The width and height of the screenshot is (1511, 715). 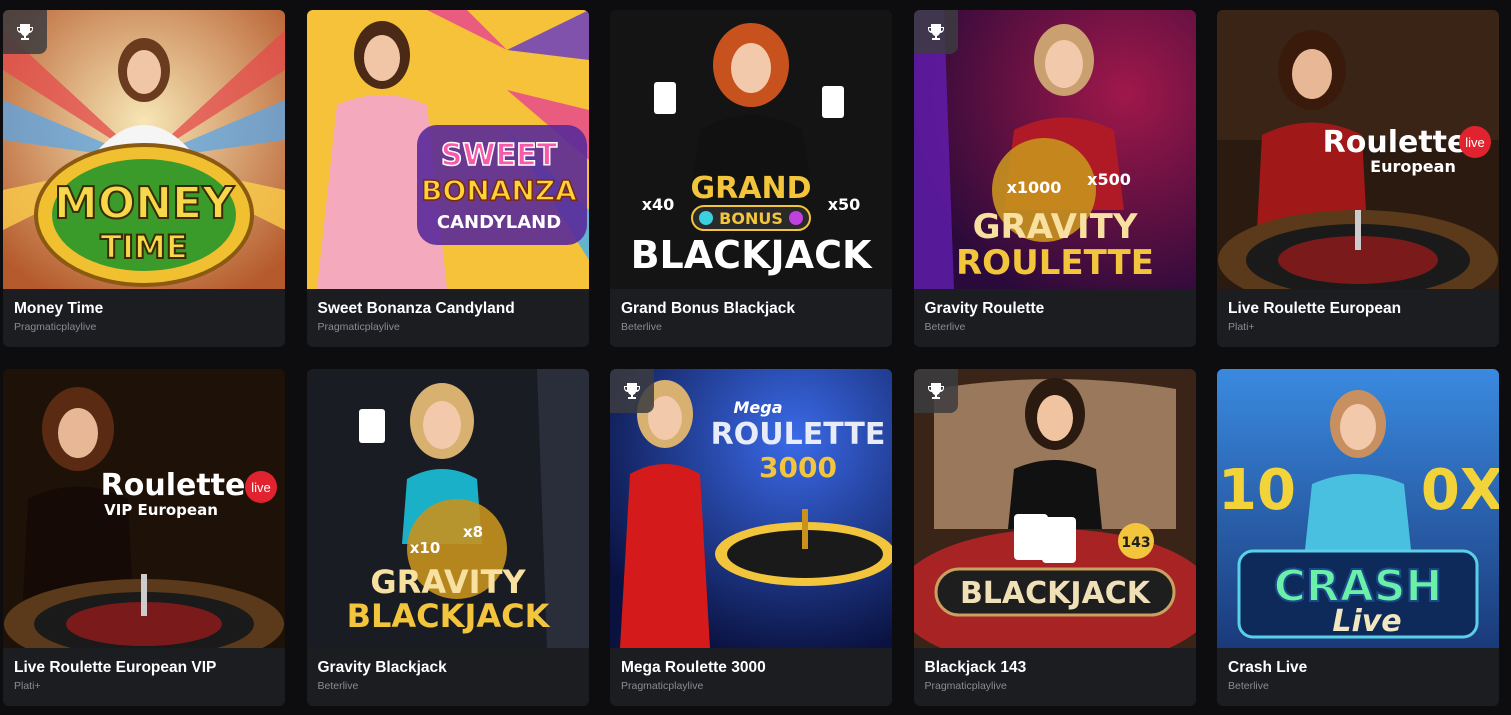 I want to click on game-title: Gravity Roulette, so click(x=1055, y=309).